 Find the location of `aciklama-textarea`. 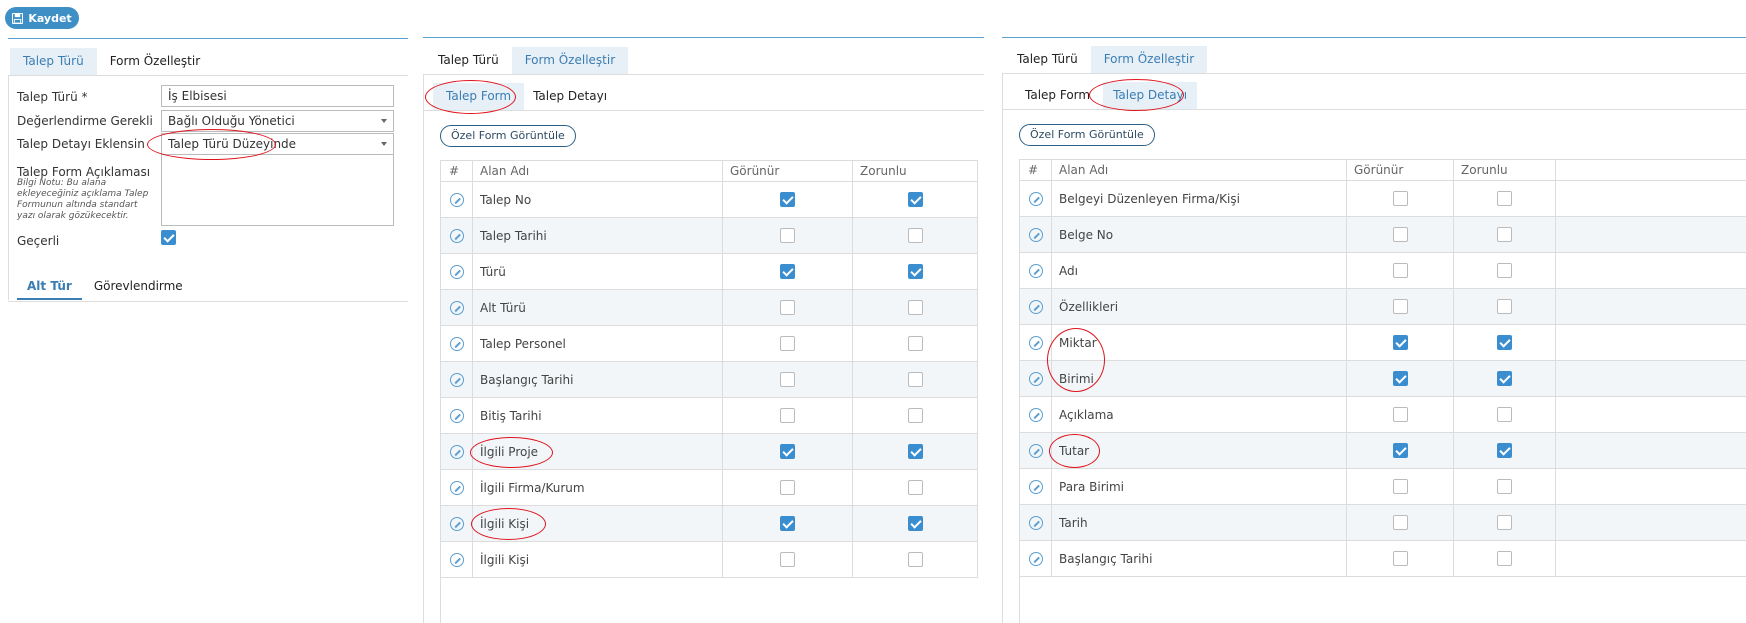

aciklama-textarea is located at coordinates (277, 190).